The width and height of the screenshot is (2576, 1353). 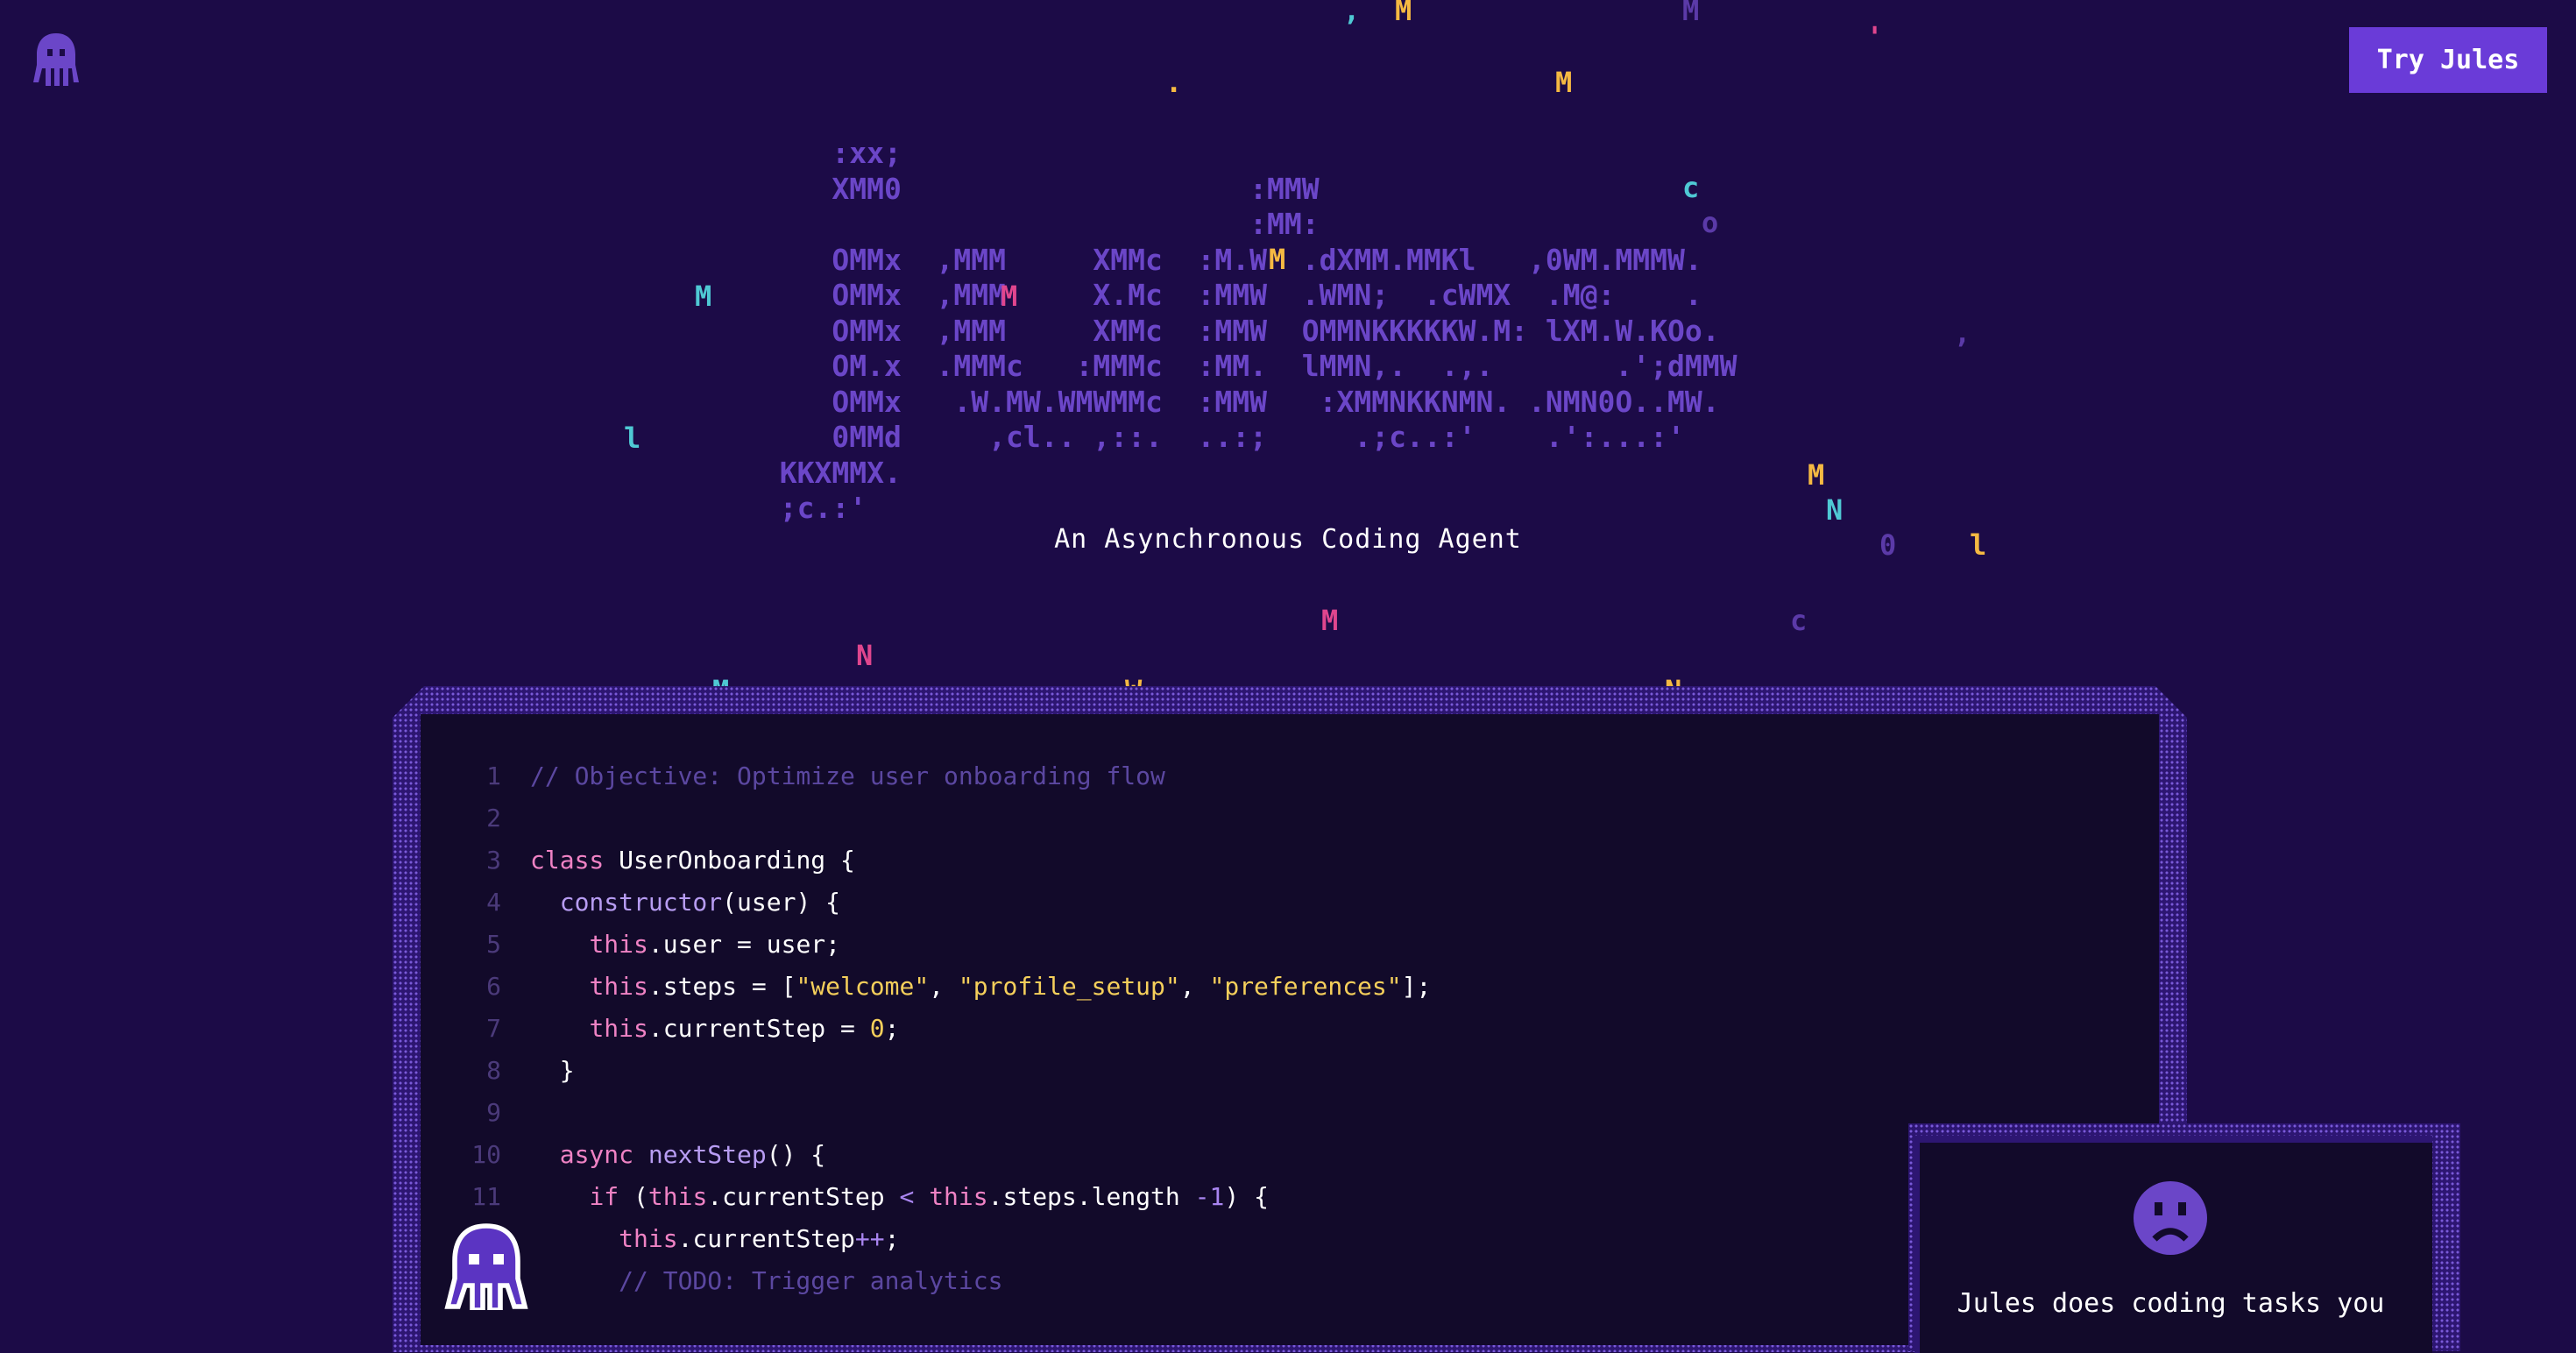 What do you see at coordinates (1710, 222) in the screenshot?
I see `floating-char: o` at bounding box center [1710, 222].